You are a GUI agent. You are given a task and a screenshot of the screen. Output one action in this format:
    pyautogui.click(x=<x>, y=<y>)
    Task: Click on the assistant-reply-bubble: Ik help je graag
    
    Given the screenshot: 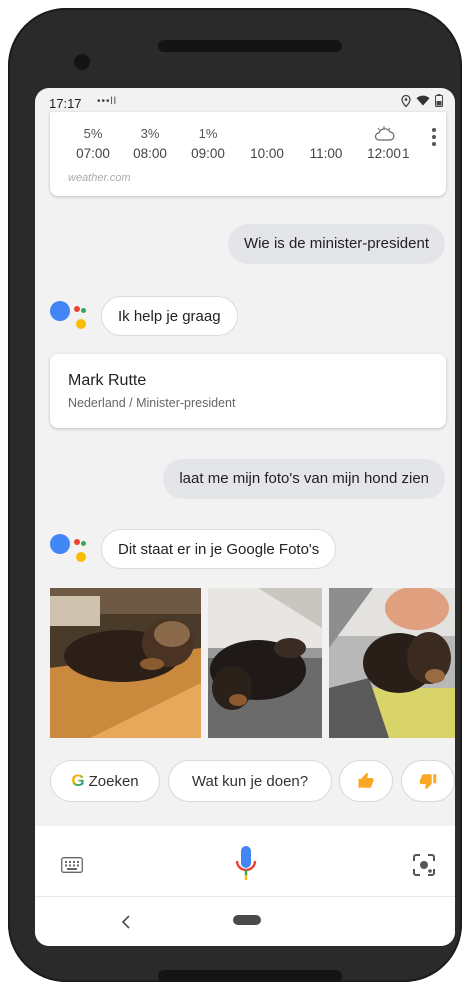 What is the action you would take?
    pyautogui.click(x=169, y=316)
    